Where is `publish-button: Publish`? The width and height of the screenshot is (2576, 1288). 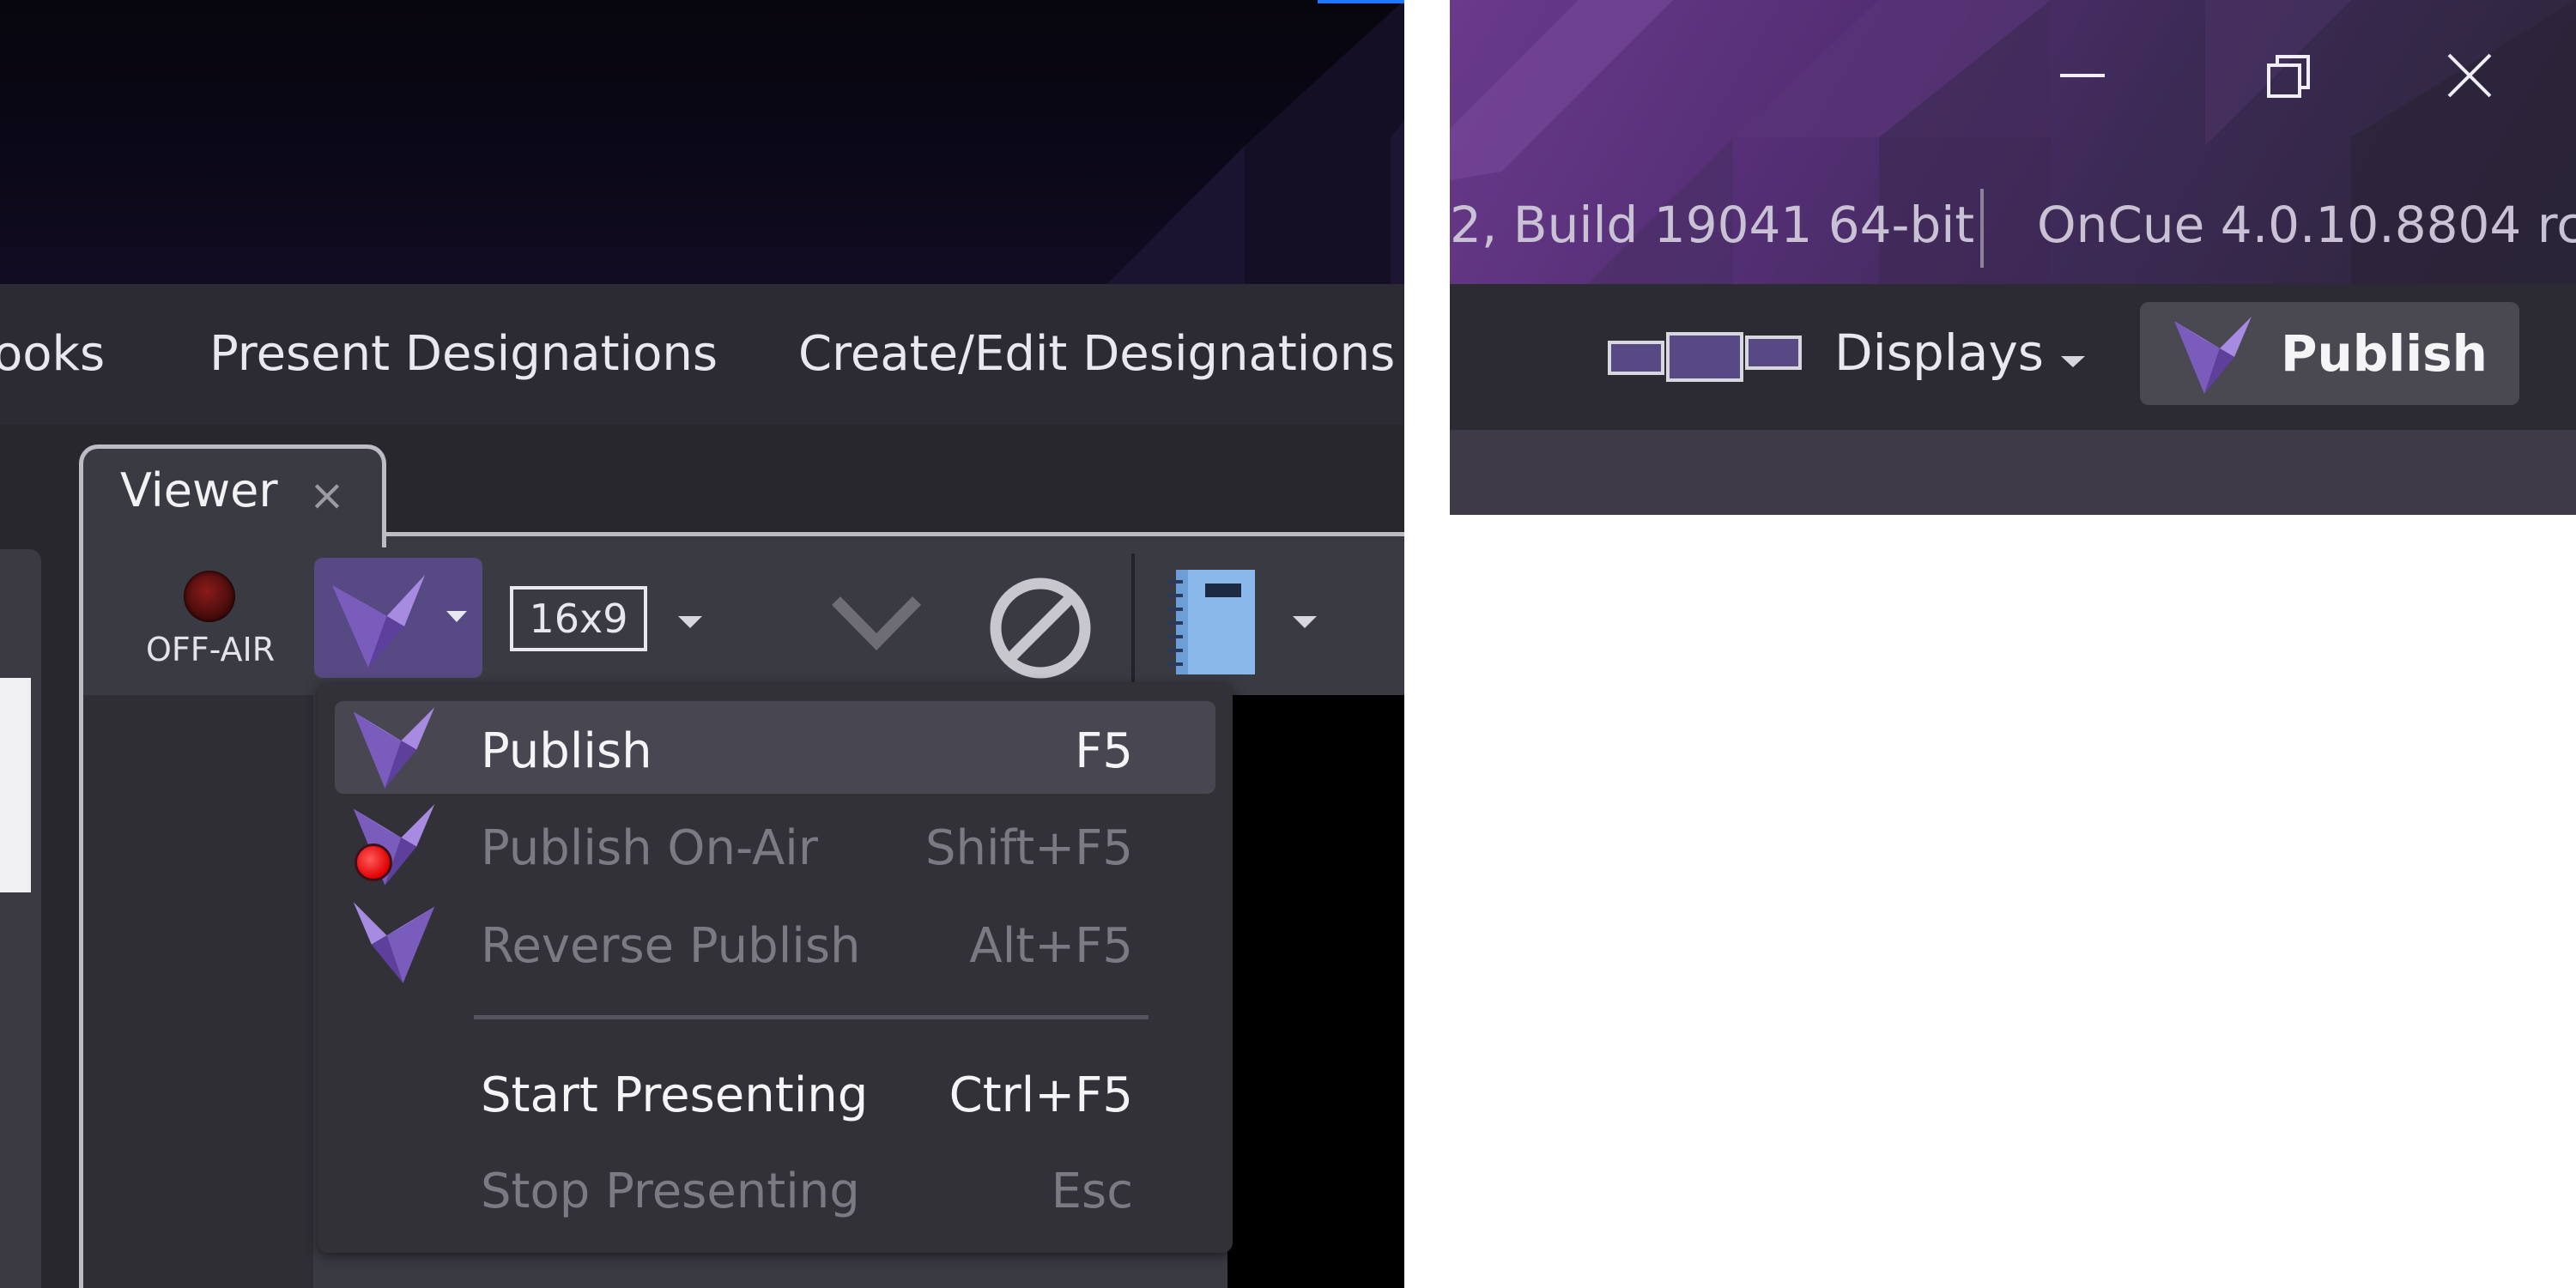
publish-button: Publish is located at coordinates (2329, 353).